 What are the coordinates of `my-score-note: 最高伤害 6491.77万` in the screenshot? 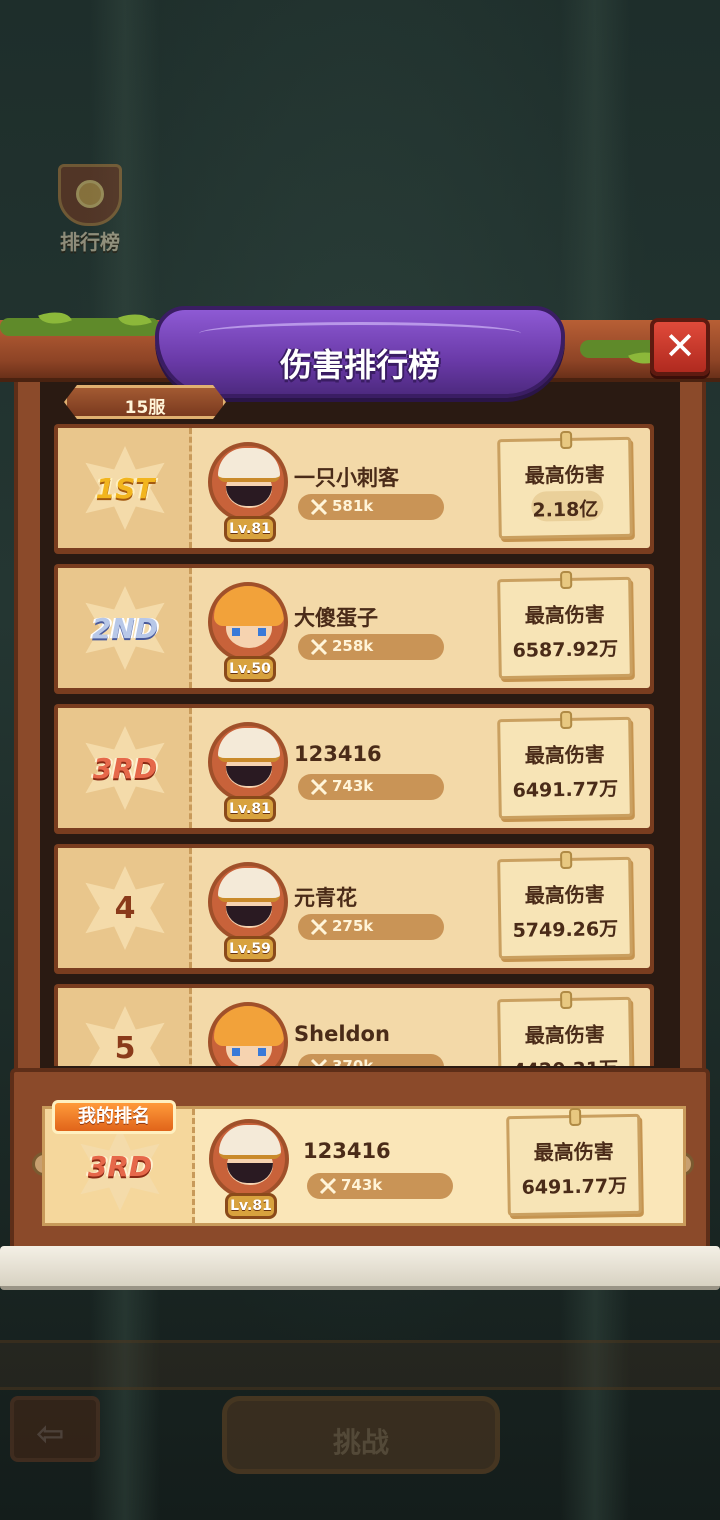 It's located at (574, 1162).